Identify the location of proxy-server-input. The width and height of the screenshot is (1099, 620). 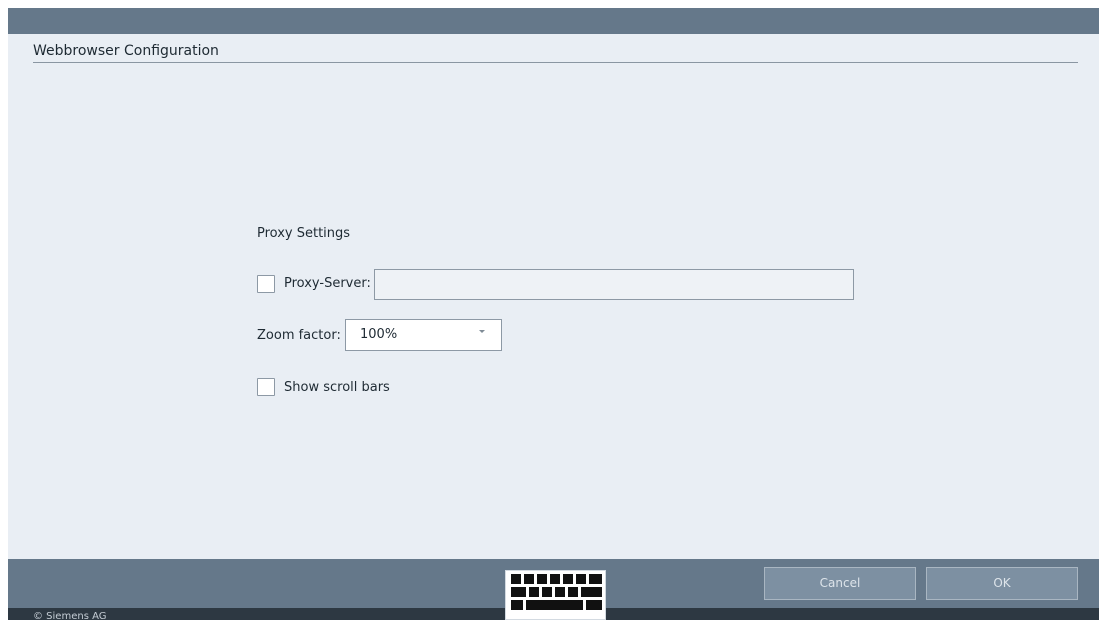
(614, 284).